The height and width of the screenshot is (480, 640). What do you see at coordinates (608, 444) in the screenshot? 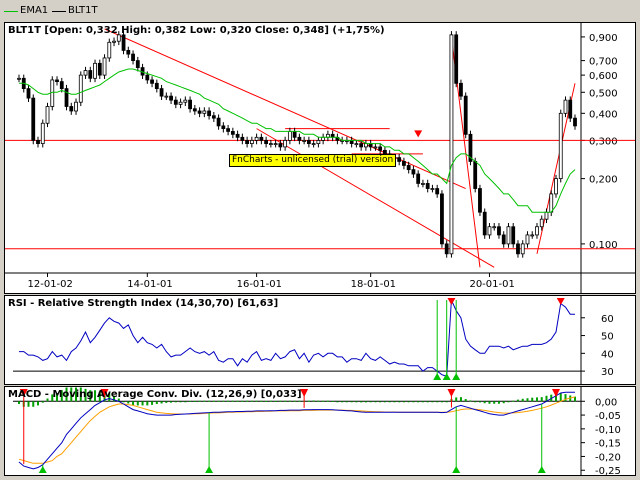
I see `macd-tick-label: -0,15` at bounding box center [608, 444].